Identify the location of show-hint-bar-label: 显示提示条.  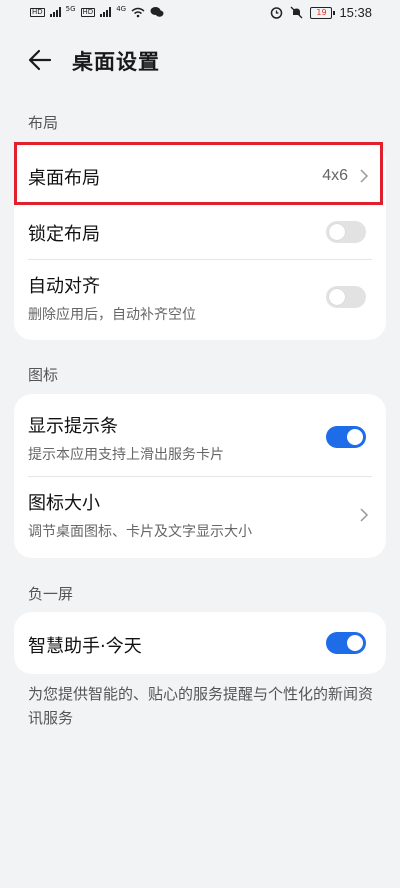
(73, 426).